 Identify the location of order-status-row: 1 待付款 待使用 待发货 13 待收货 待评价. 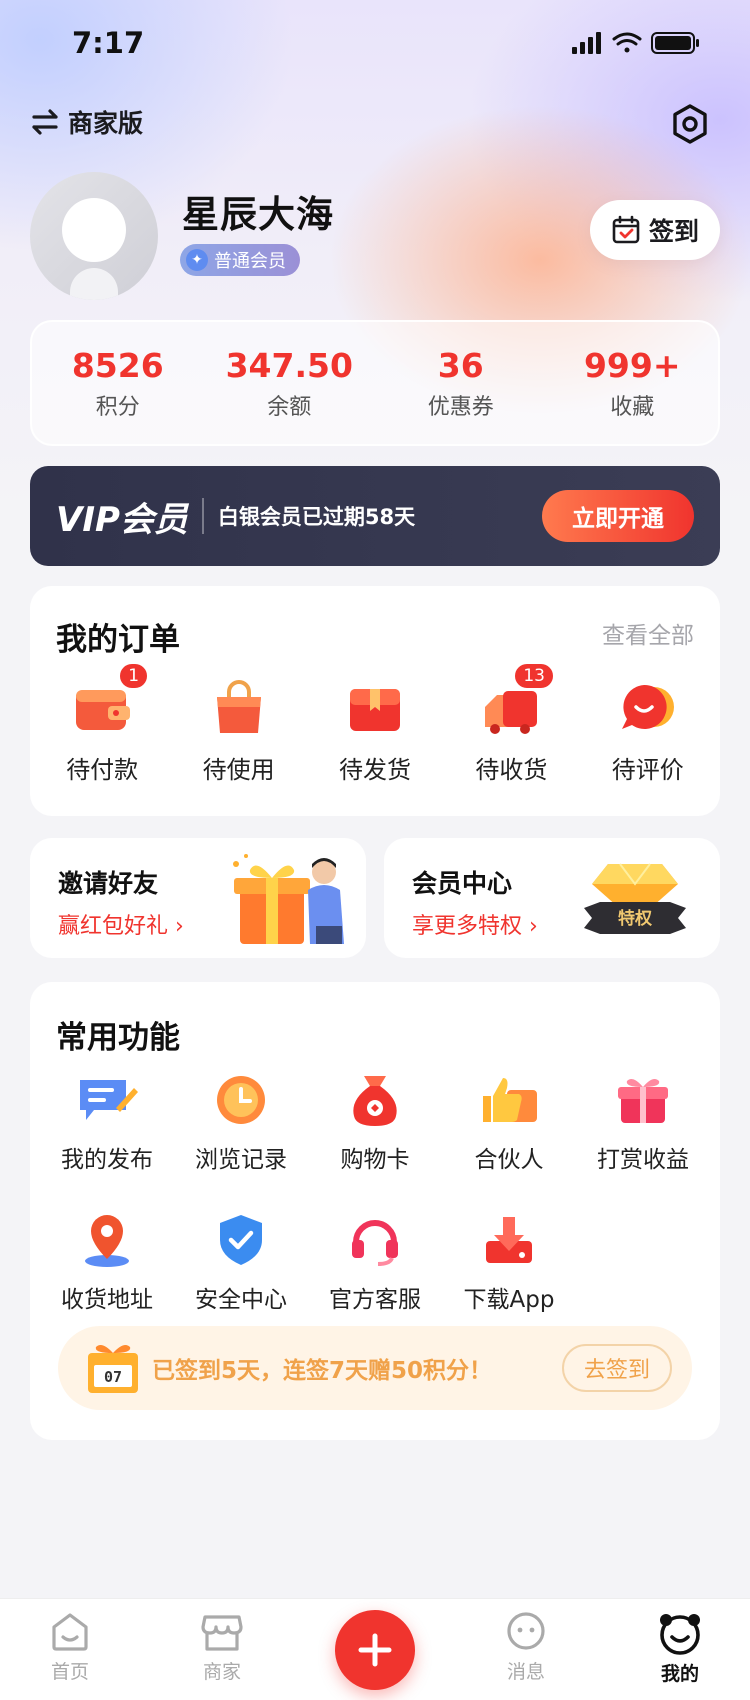
(375, 723).